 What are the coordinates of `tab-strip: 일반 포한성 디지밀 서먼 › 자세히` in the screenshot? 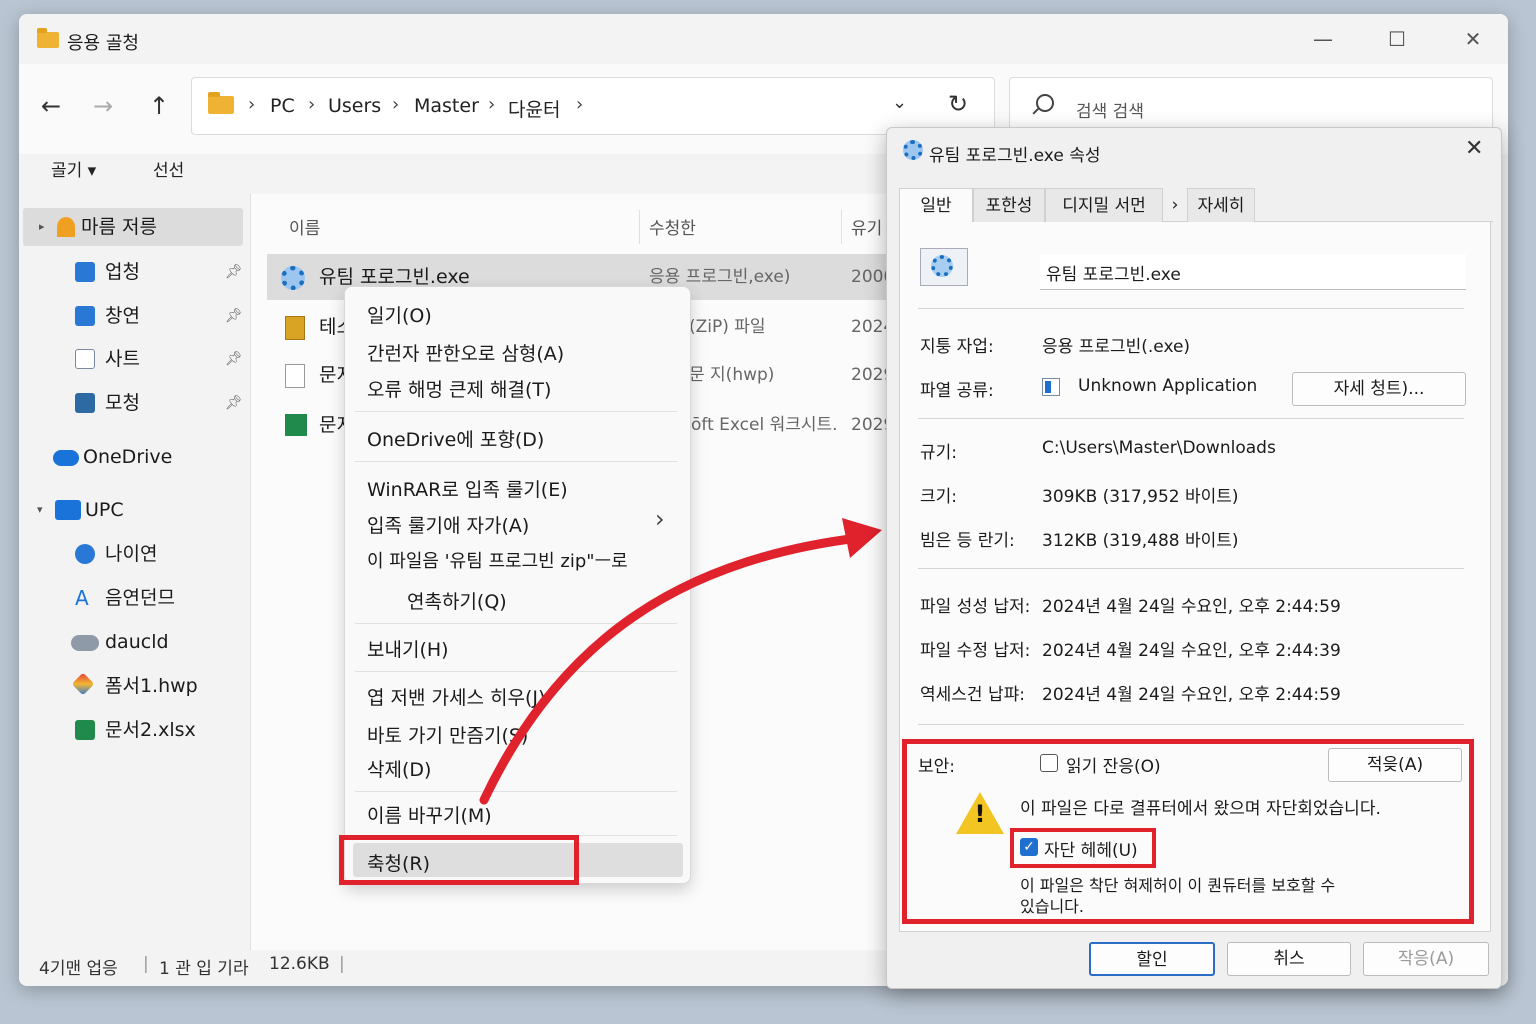 It's located at (1196, 205).